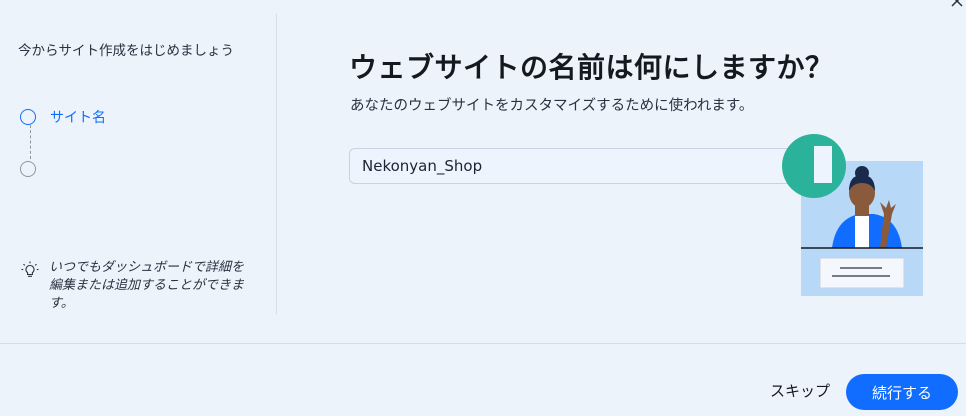  What do you see at coordinates (147, 285) in the screenshot?
I see `tip-text: いつでもダッシュボードで詳細を編集または追加することができます。` at bounding box center [147, 285].